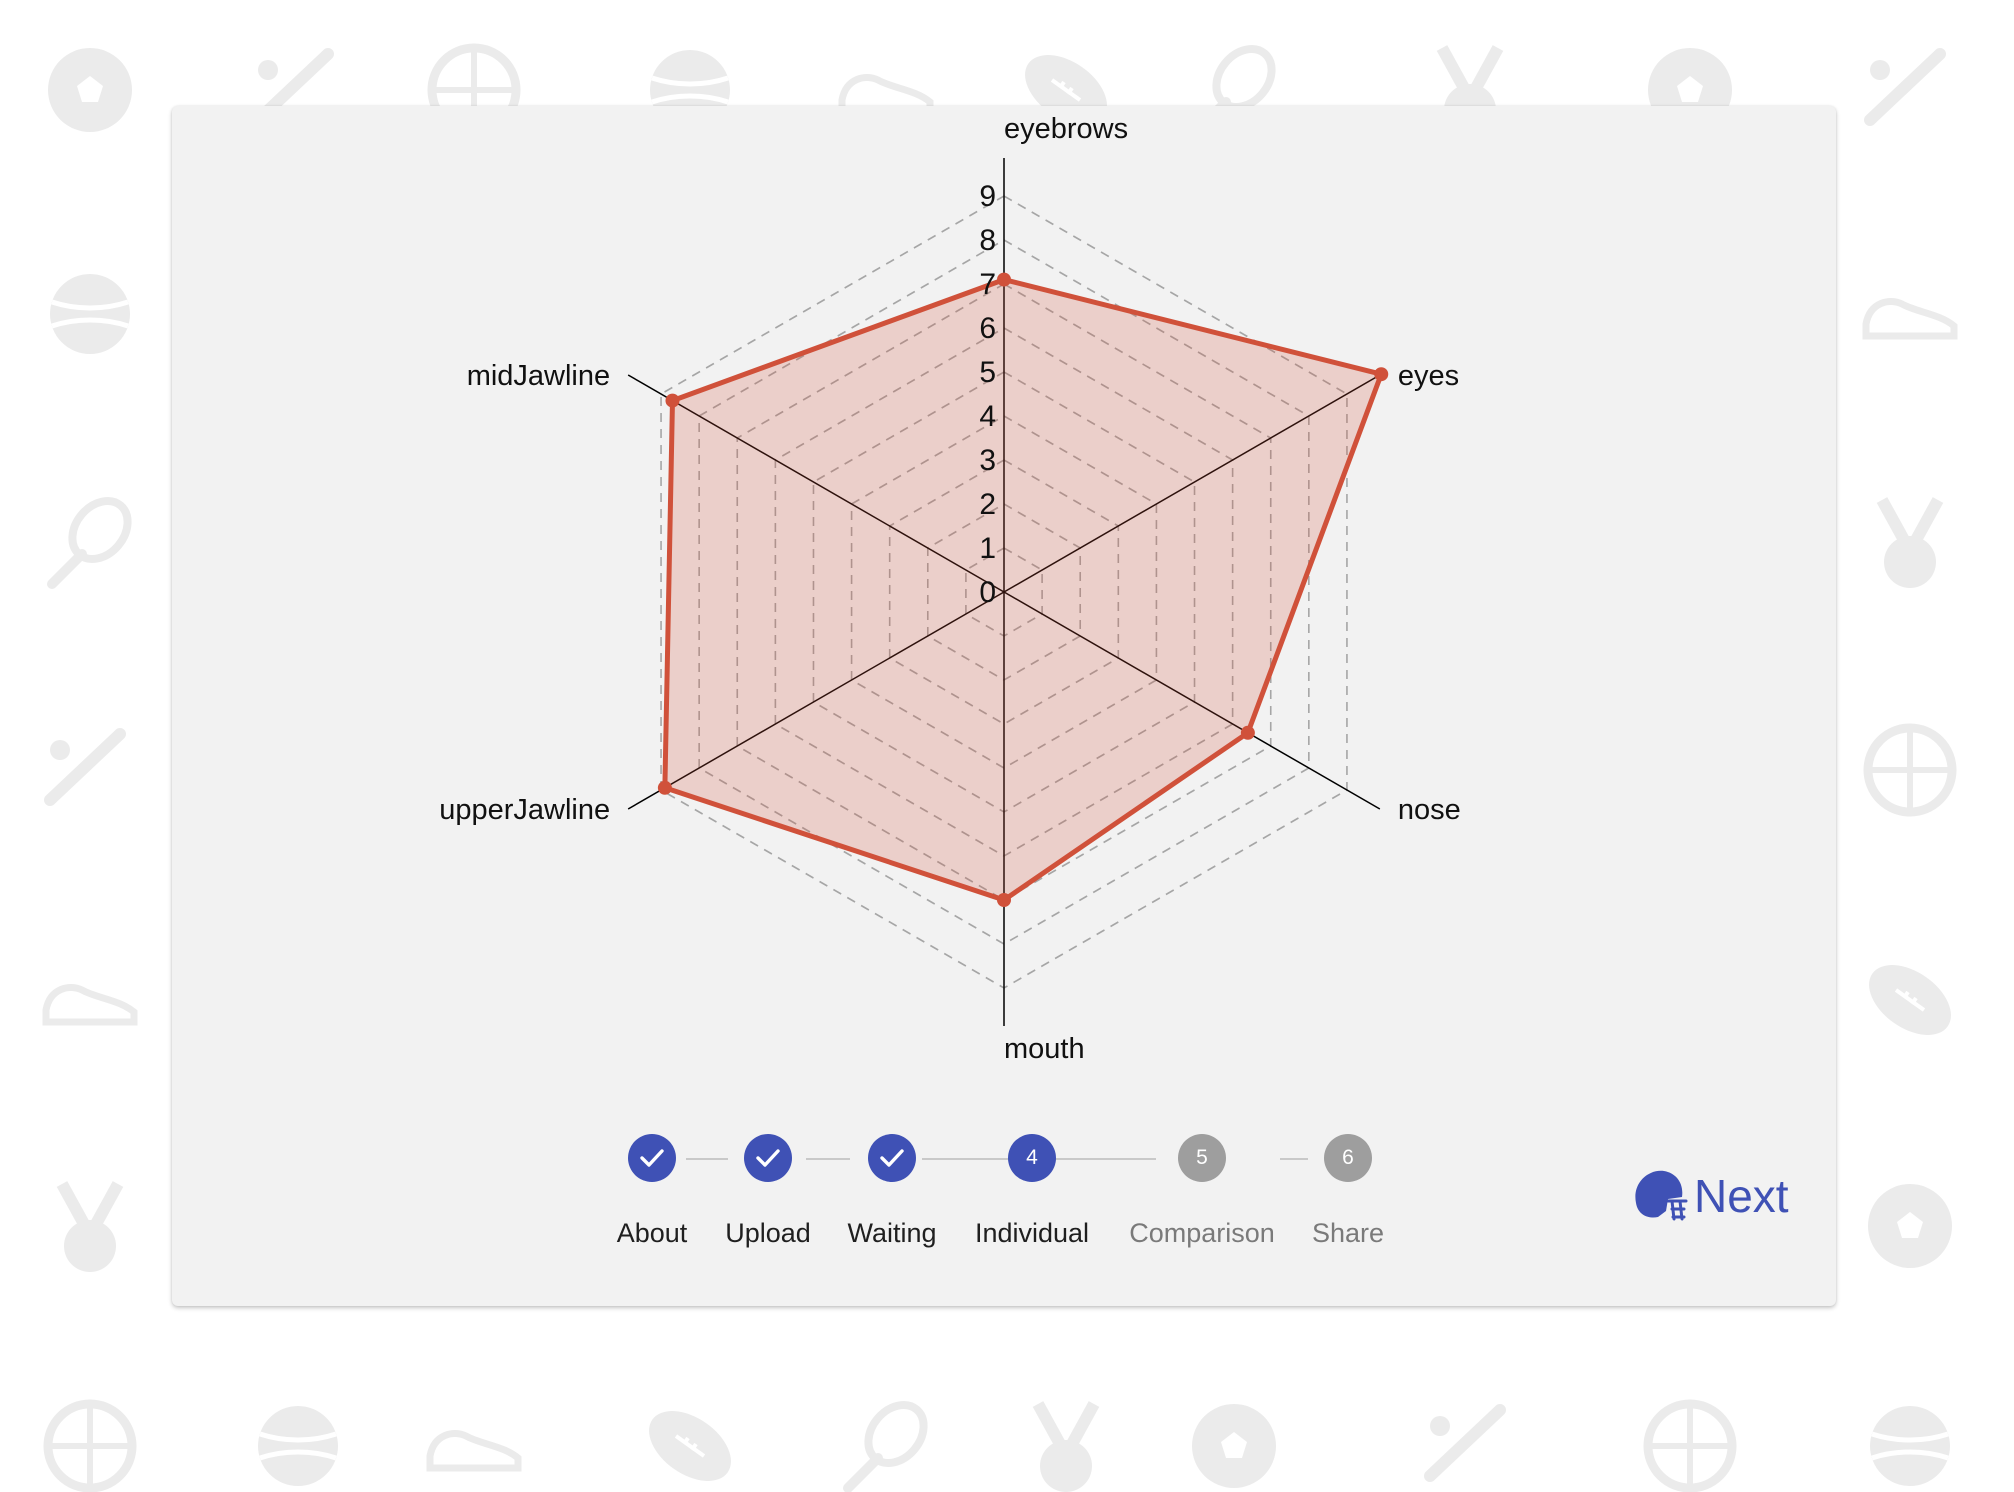  I want to click on step-number: 6, so click(1348, 1157).